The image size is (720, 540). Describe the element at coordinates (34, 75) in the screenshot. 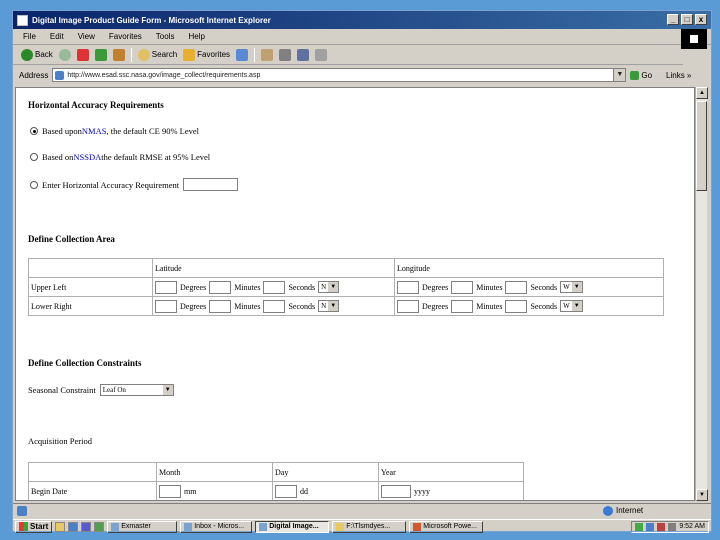

I see `address-label: Address` at that location.